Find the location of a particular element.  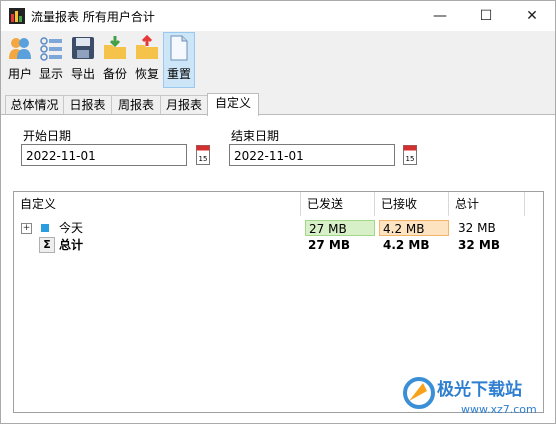

row-name-today: 今天 is located at coordinates (71, 228).